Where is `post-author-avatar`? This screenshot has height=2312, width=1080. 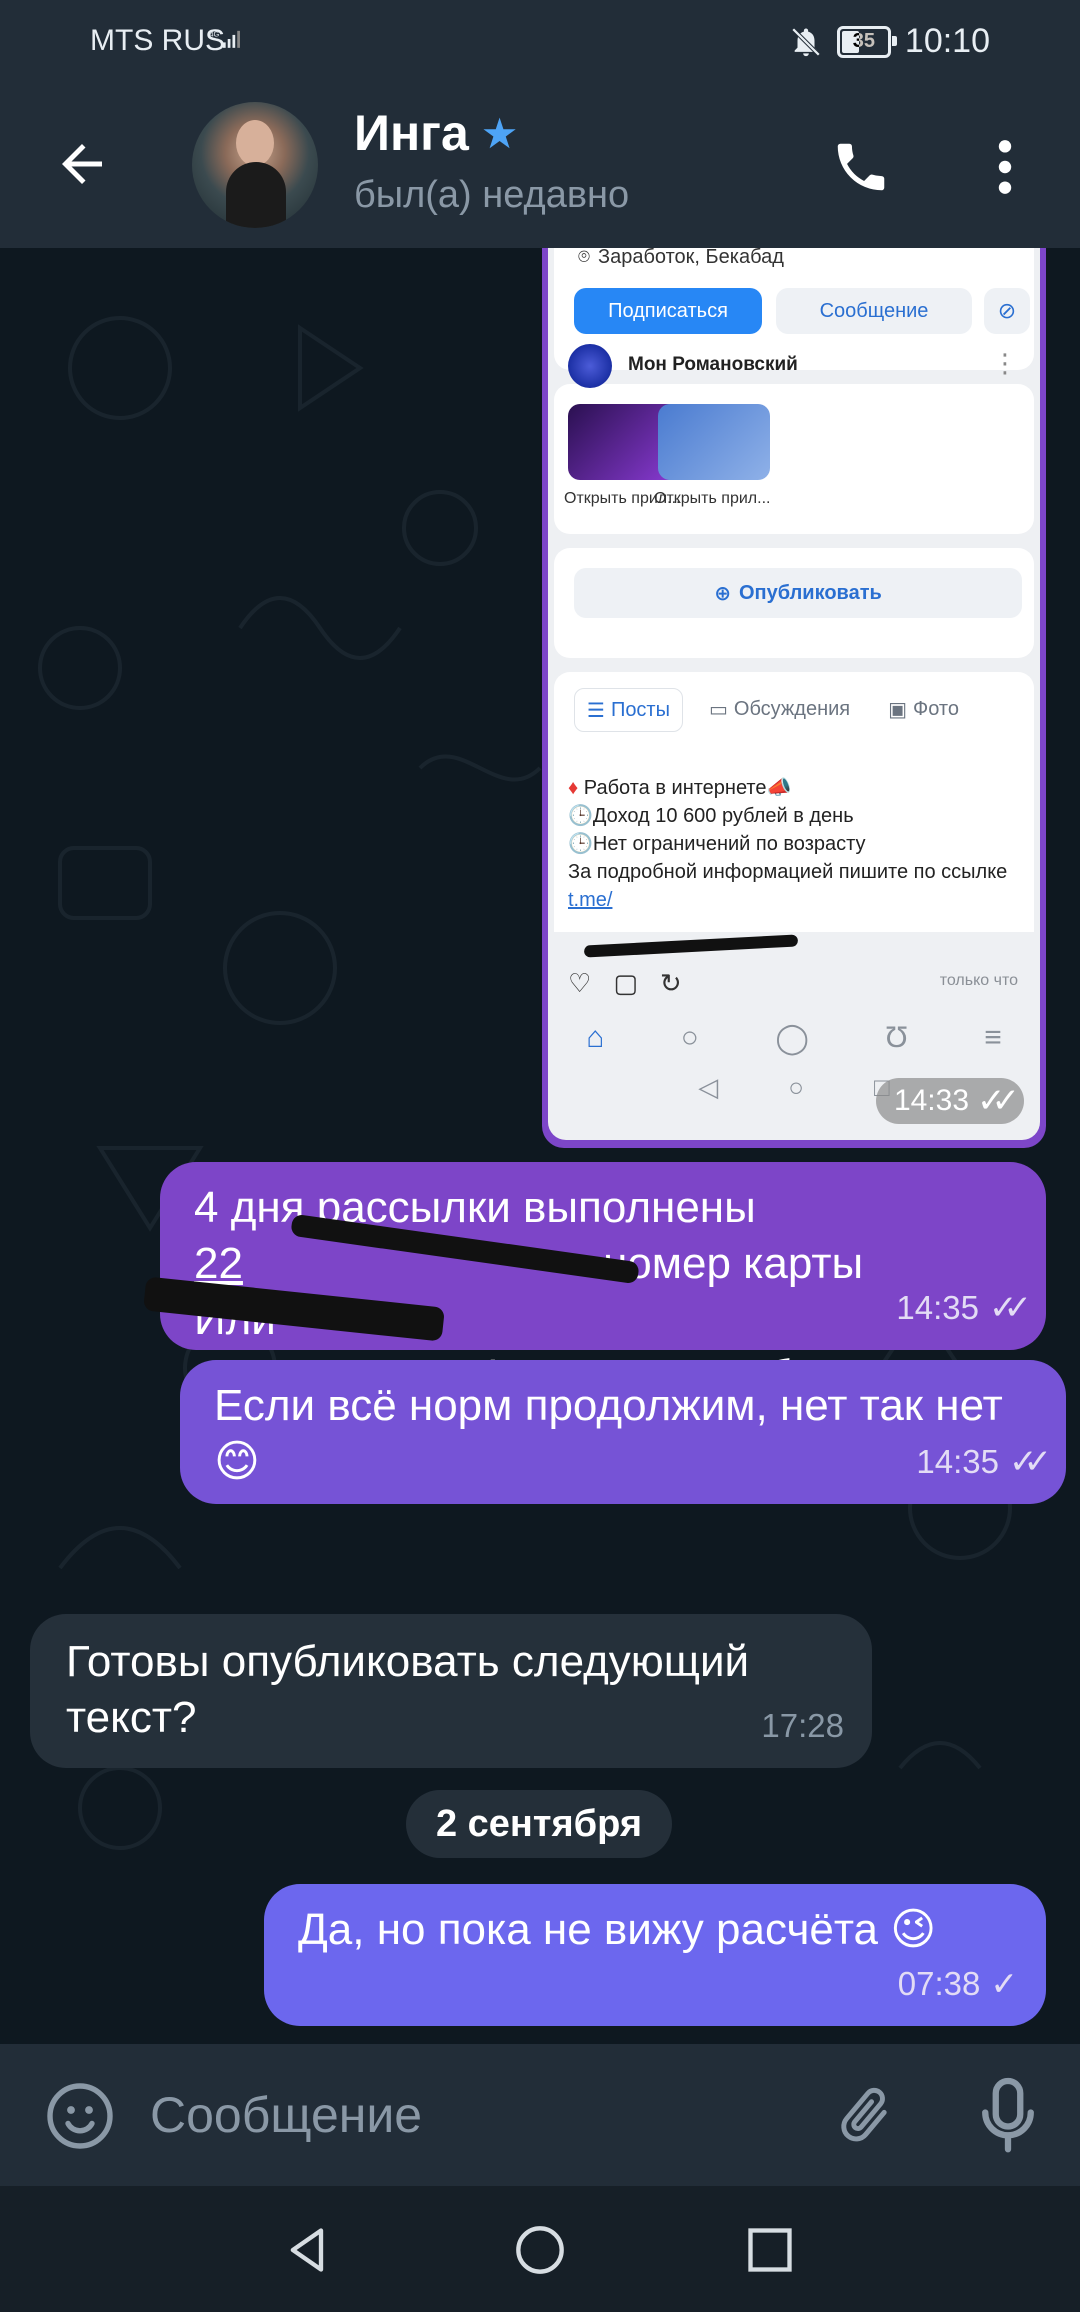
post-author-avatar is located at coordinates (590, 366).